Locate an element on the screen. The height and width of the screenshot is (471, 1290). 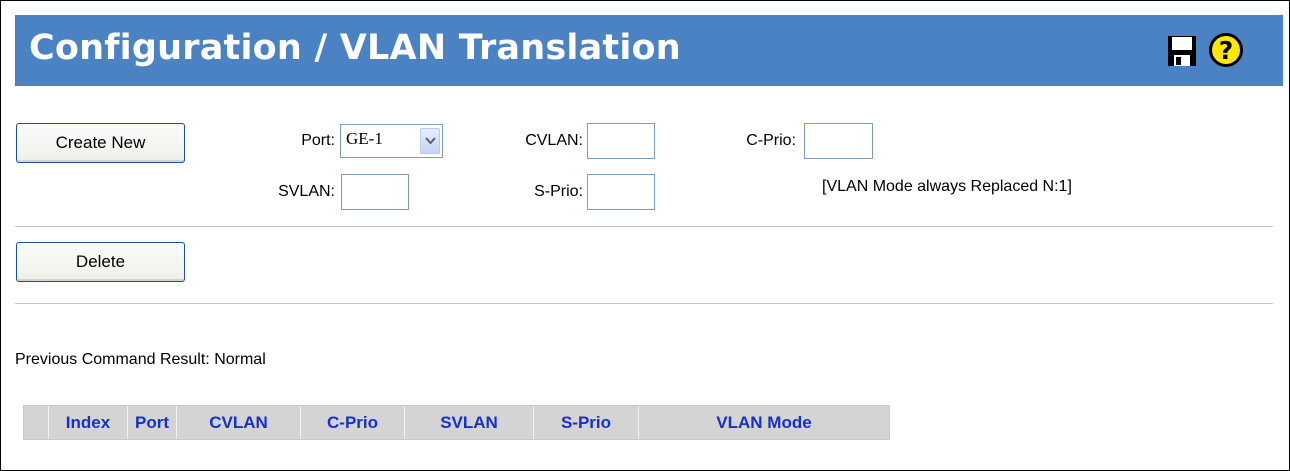
column-header-svlan: SVLAN is located at coordinates (469, 422).